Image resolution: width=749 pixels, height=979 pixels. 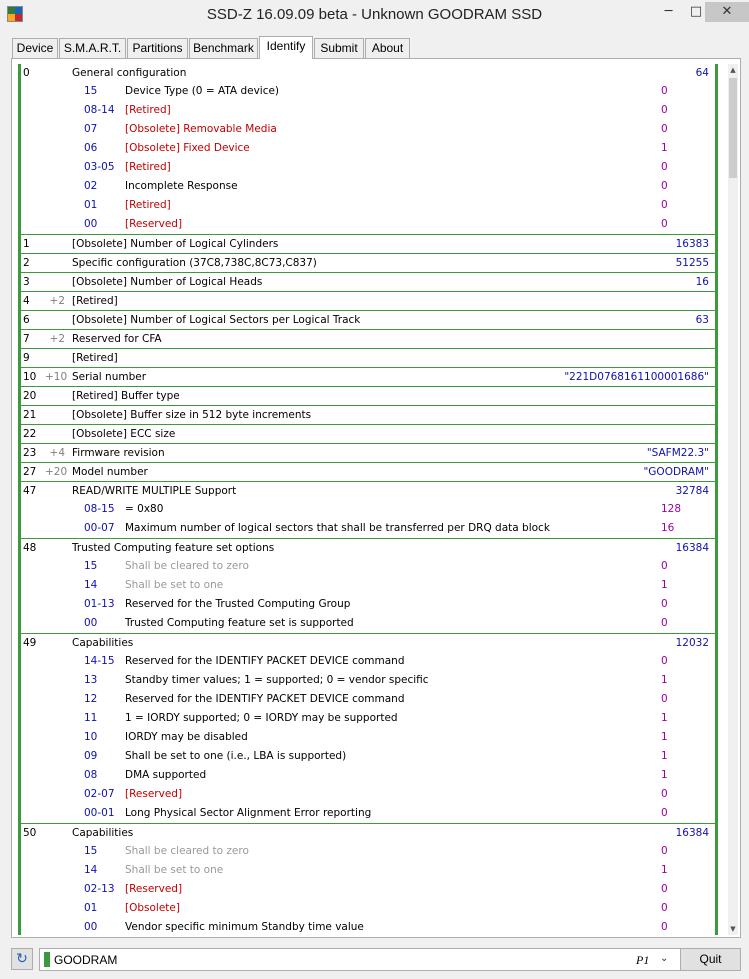 What do you see at coordinates (187, 851) in the screenshot?
I see `bit-description: Shall be cleared to zero` at bounding box center [187, 851].